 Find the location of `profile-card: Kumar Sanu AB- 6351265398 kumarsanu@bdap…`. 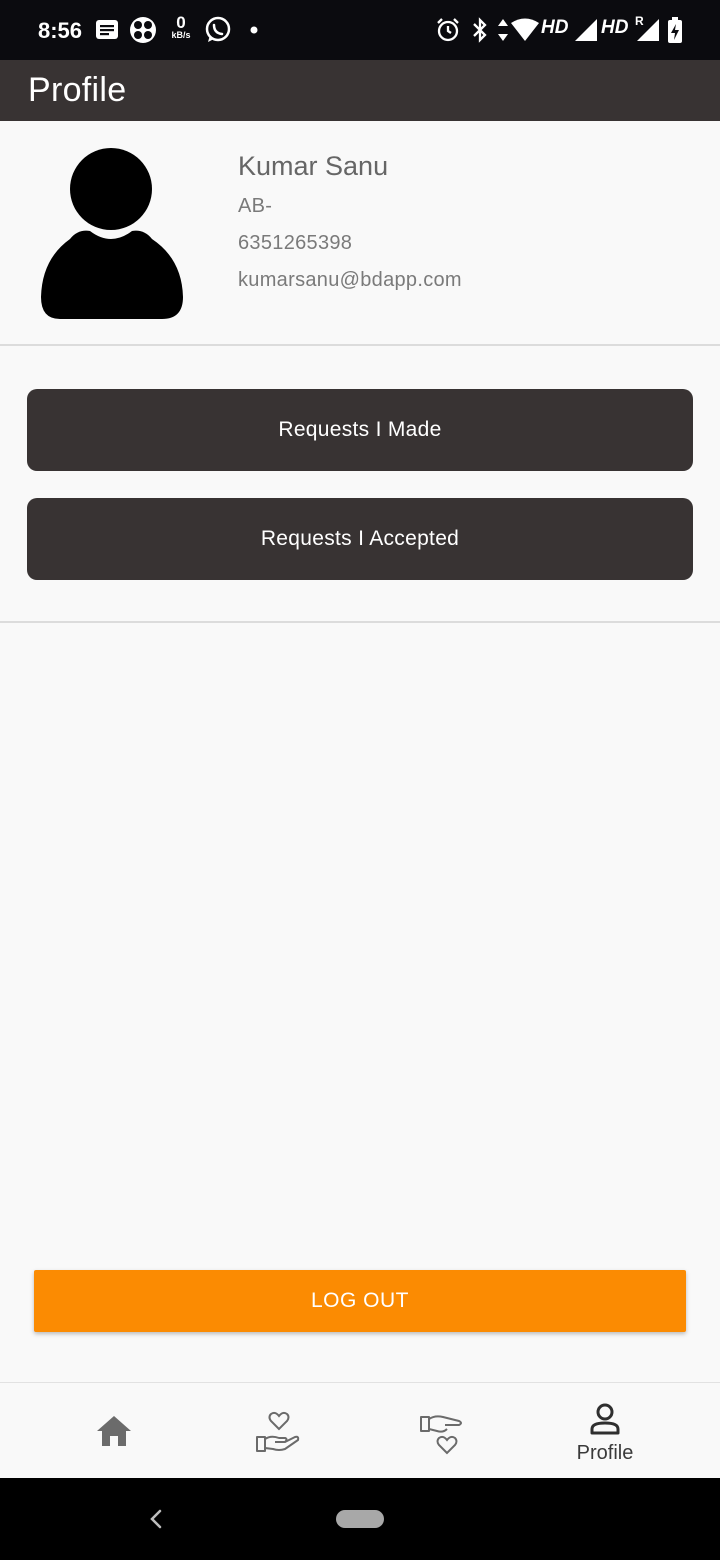

profile-card: Kumar Sanu AB- 6351265398 kumarsanu@bdap… is located at coordinates (360, 233).